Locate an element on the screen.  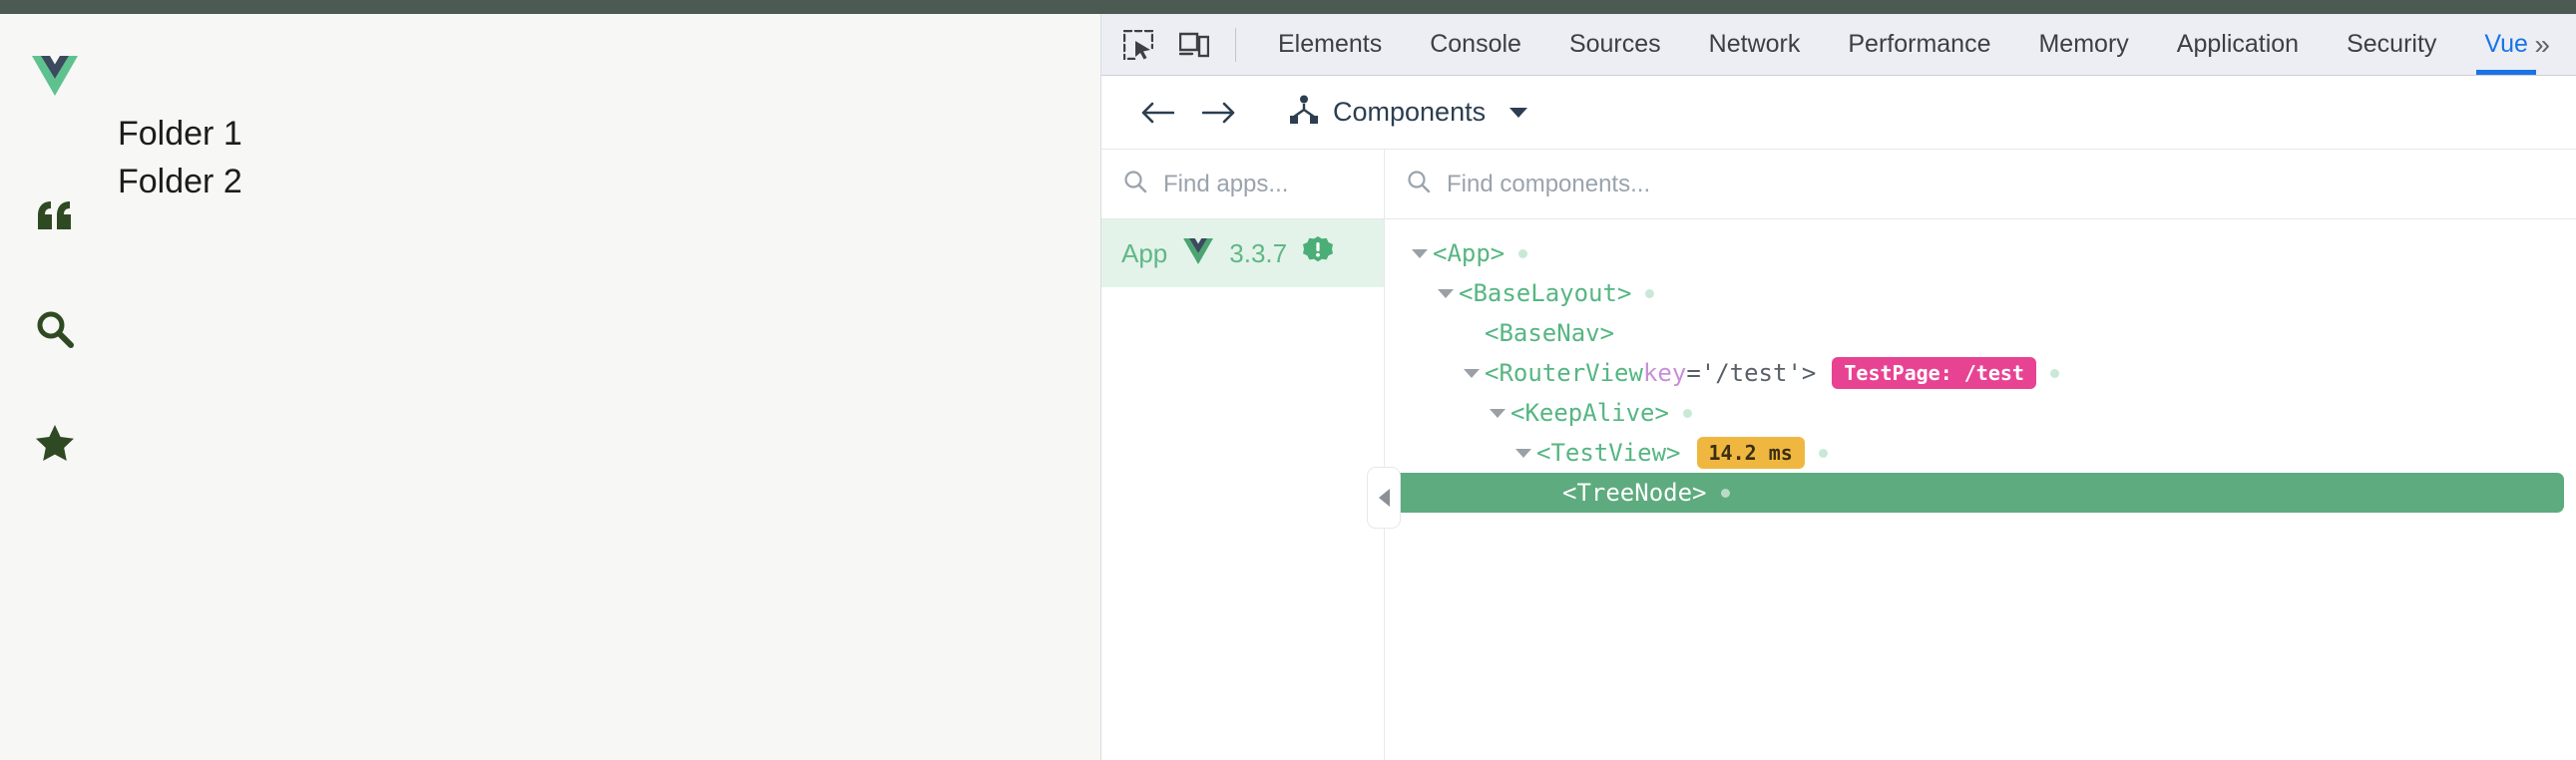
tab-elements: Elements is located at coordinates (1330, 44).